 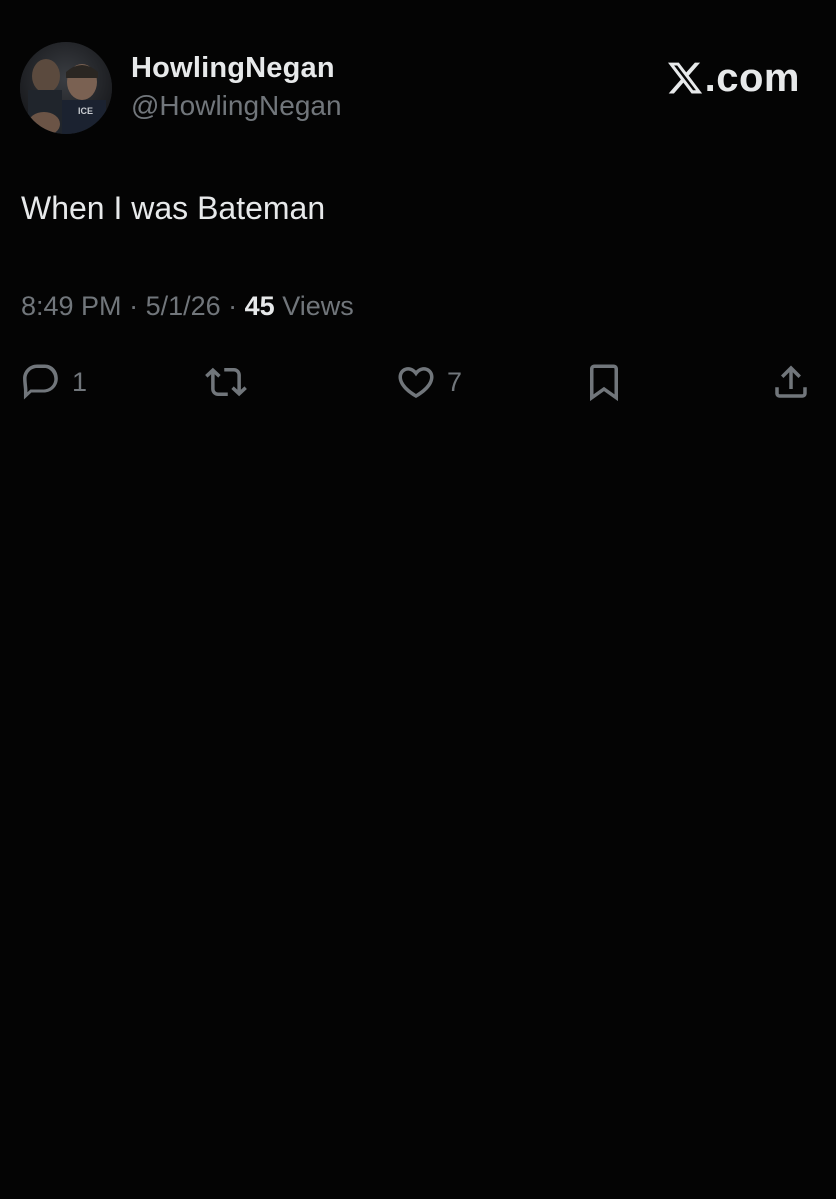 I want to click on bookmark-button, so click(x=604, y=382).